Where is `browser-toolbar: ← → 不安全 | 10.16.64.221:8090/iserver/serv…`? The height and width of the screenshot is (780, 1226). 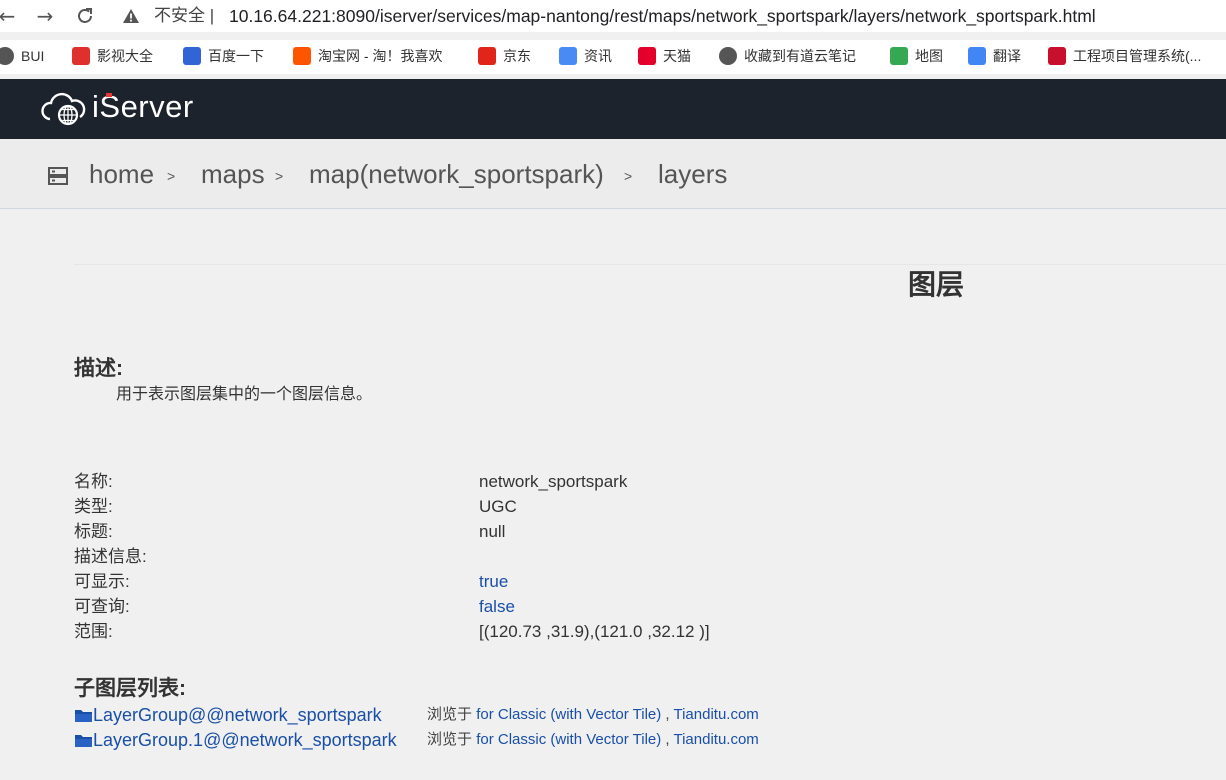
browser-toolbar: ← → 不安全 | 10.16.64.221:8090/iserver/serv… is located at coordinates (613, 16).